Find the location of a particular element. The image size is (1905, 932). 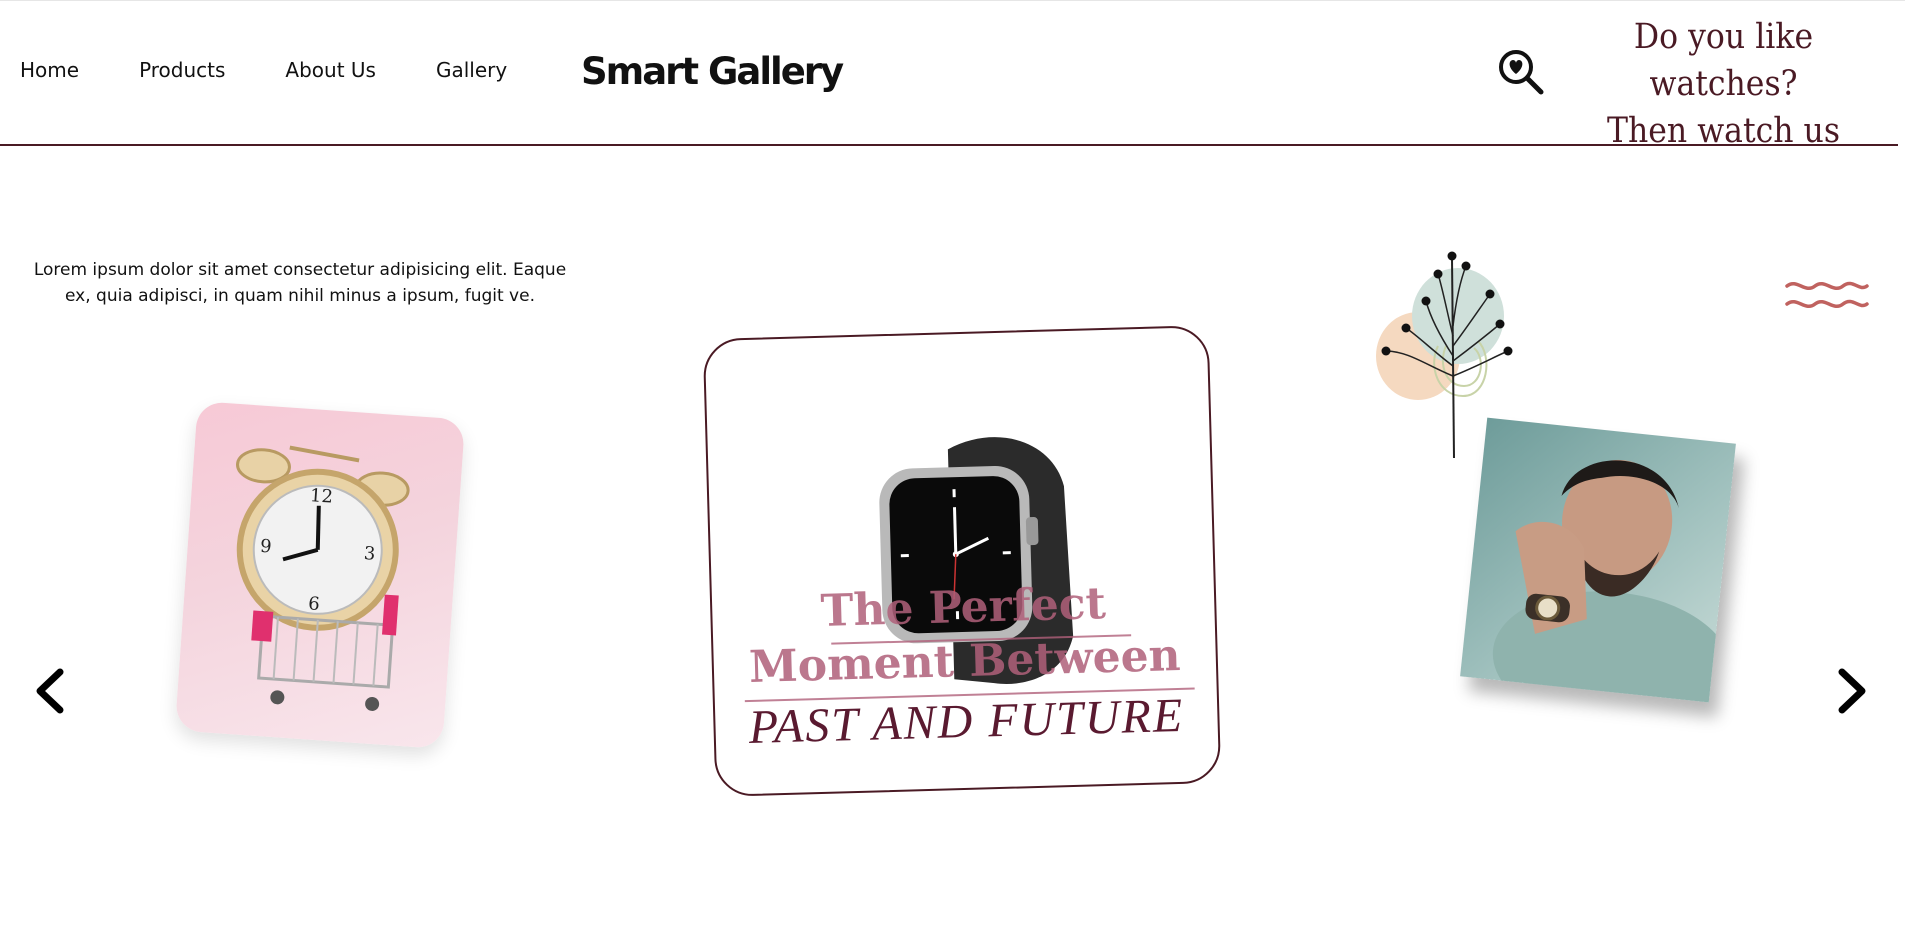

svg-text: 6 is located at coordinates (314, 604).